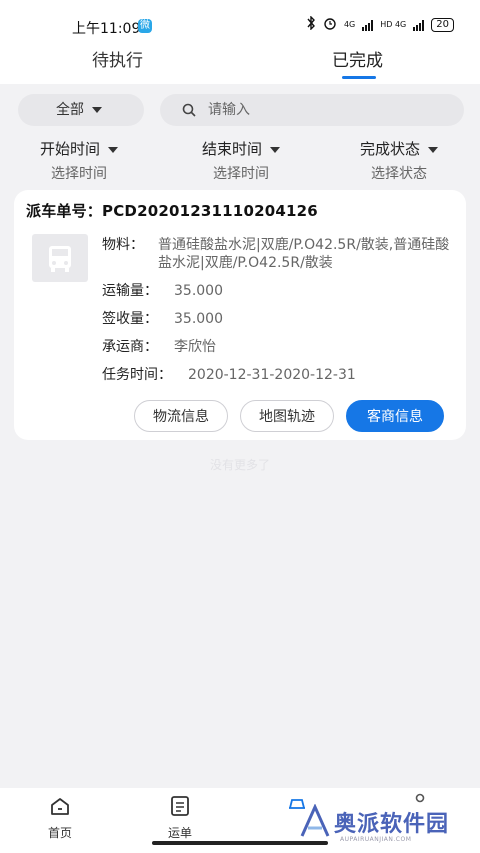 This screenshot has width=480, height=853. What do you see at coordinates (442, 24) in the screenshot?
I see `battery-icon: 20` at bounding box center [442, 24].